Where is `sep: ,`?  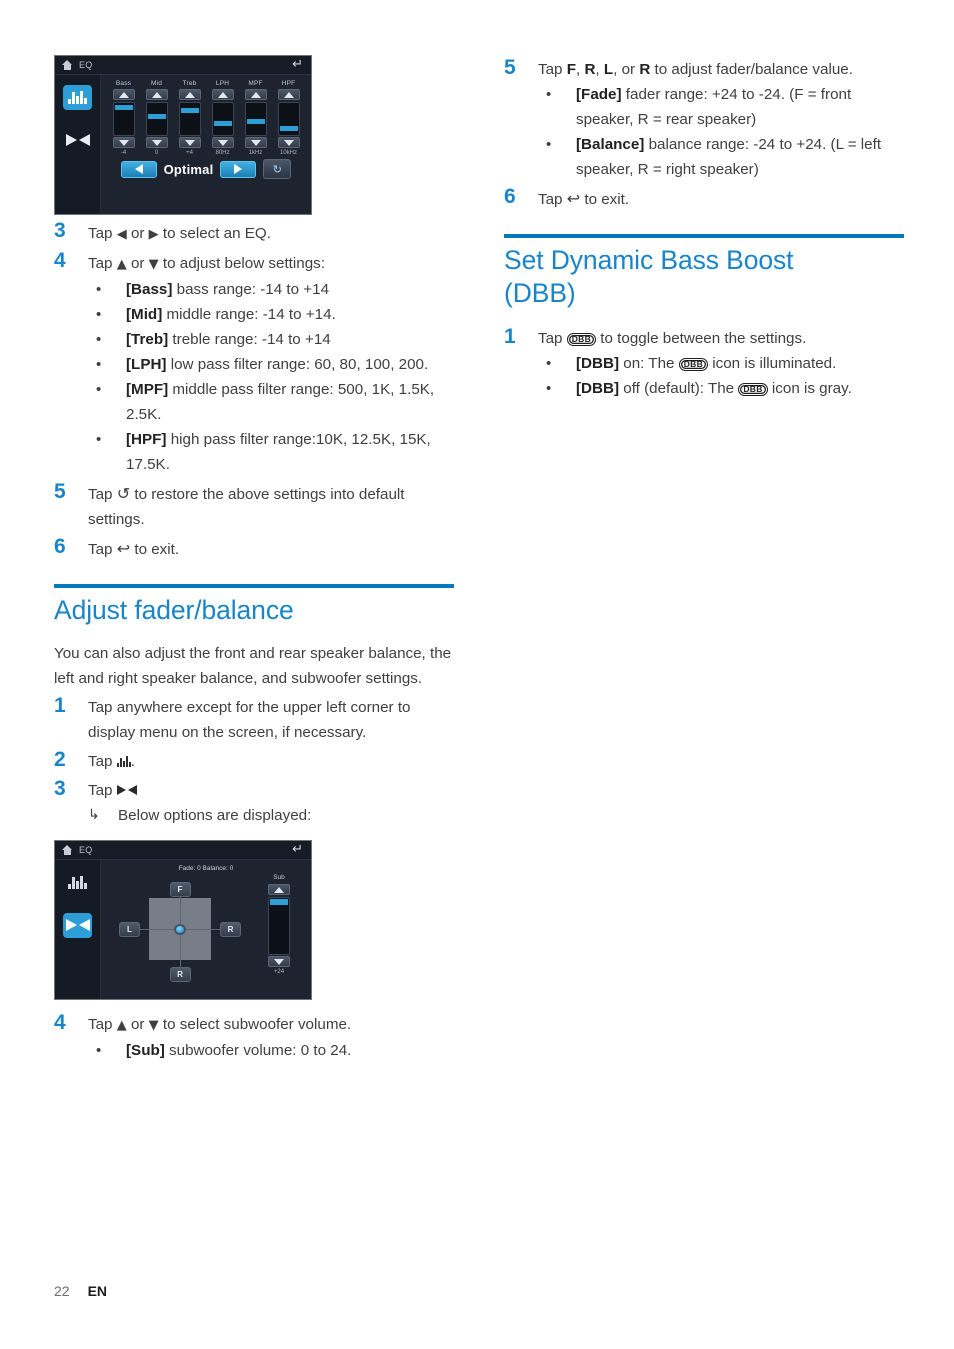 sep: , is located at coordinates (599, 69).